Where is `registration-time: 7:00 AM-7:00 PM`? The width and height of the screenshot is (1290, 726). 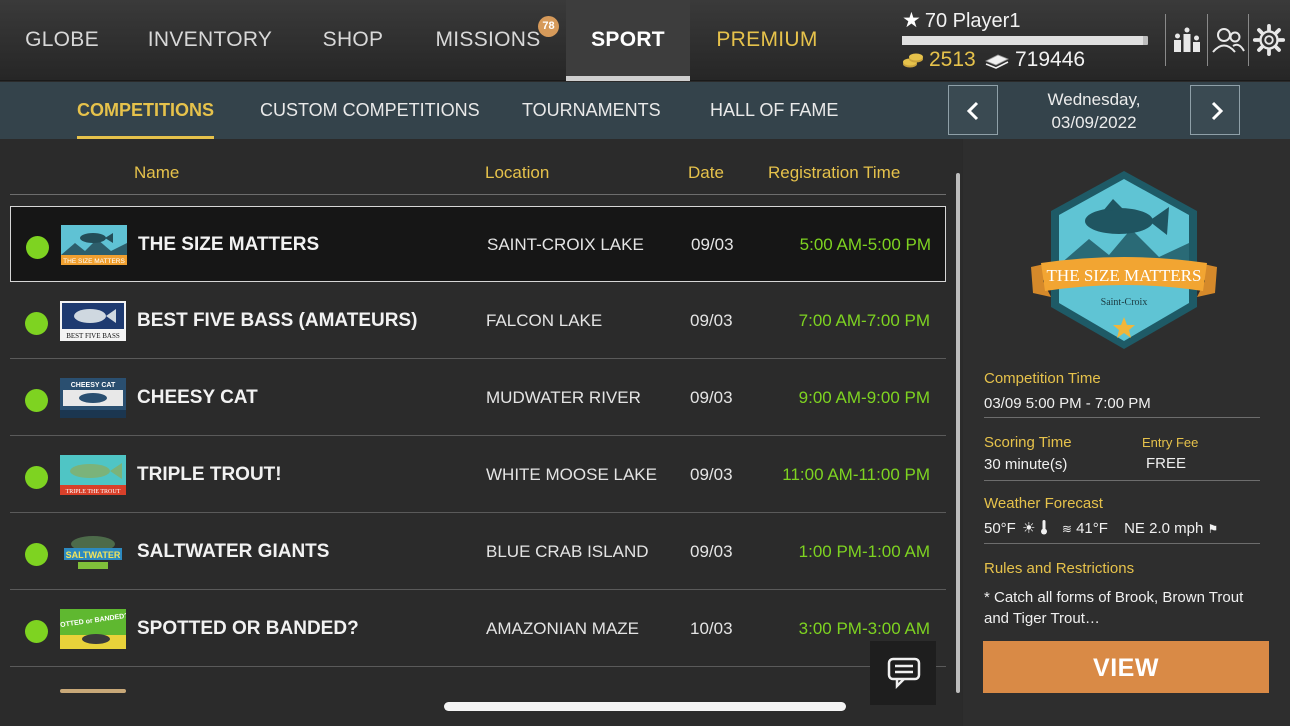 registration-time: 7:00 AM-7:00 PM is located at coordinates (864, 320).